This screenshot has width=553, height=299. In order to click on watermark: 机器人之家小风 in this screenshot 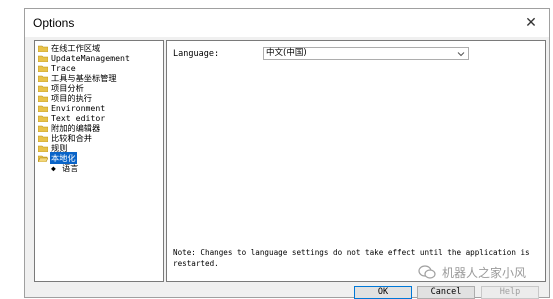, I will do `click(472, 272)`.